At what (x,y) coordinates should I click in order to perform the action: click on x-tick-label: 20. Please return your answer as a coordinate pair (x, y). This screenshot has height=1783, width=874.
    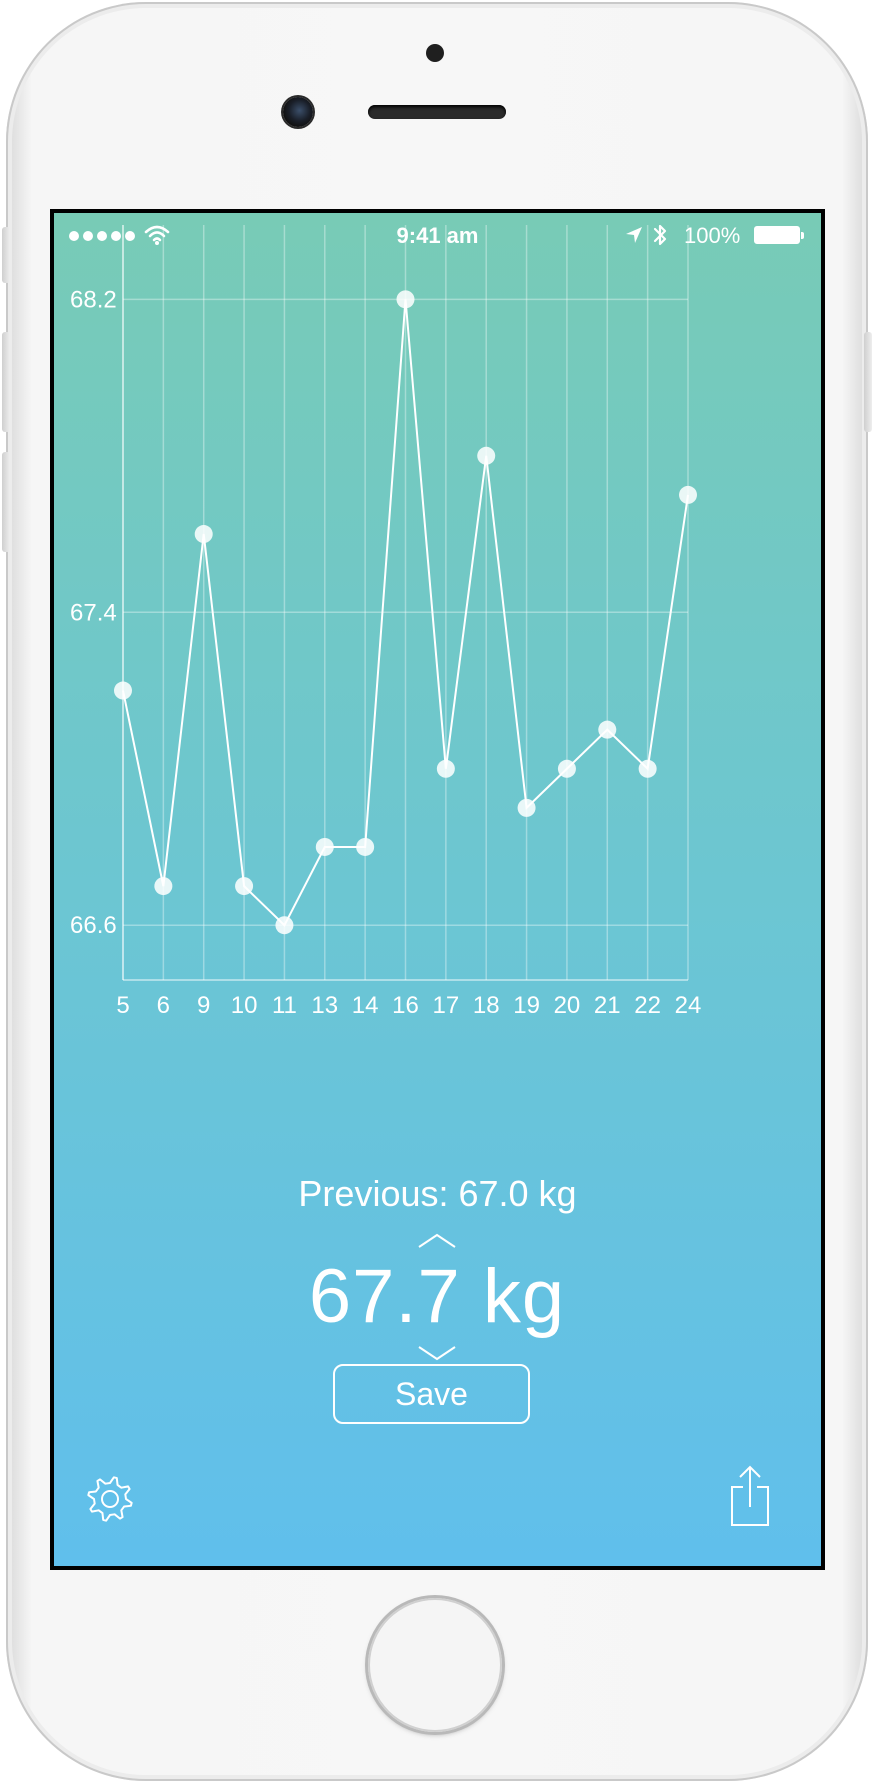
    Looking at the image, I should click on (567, 1005).